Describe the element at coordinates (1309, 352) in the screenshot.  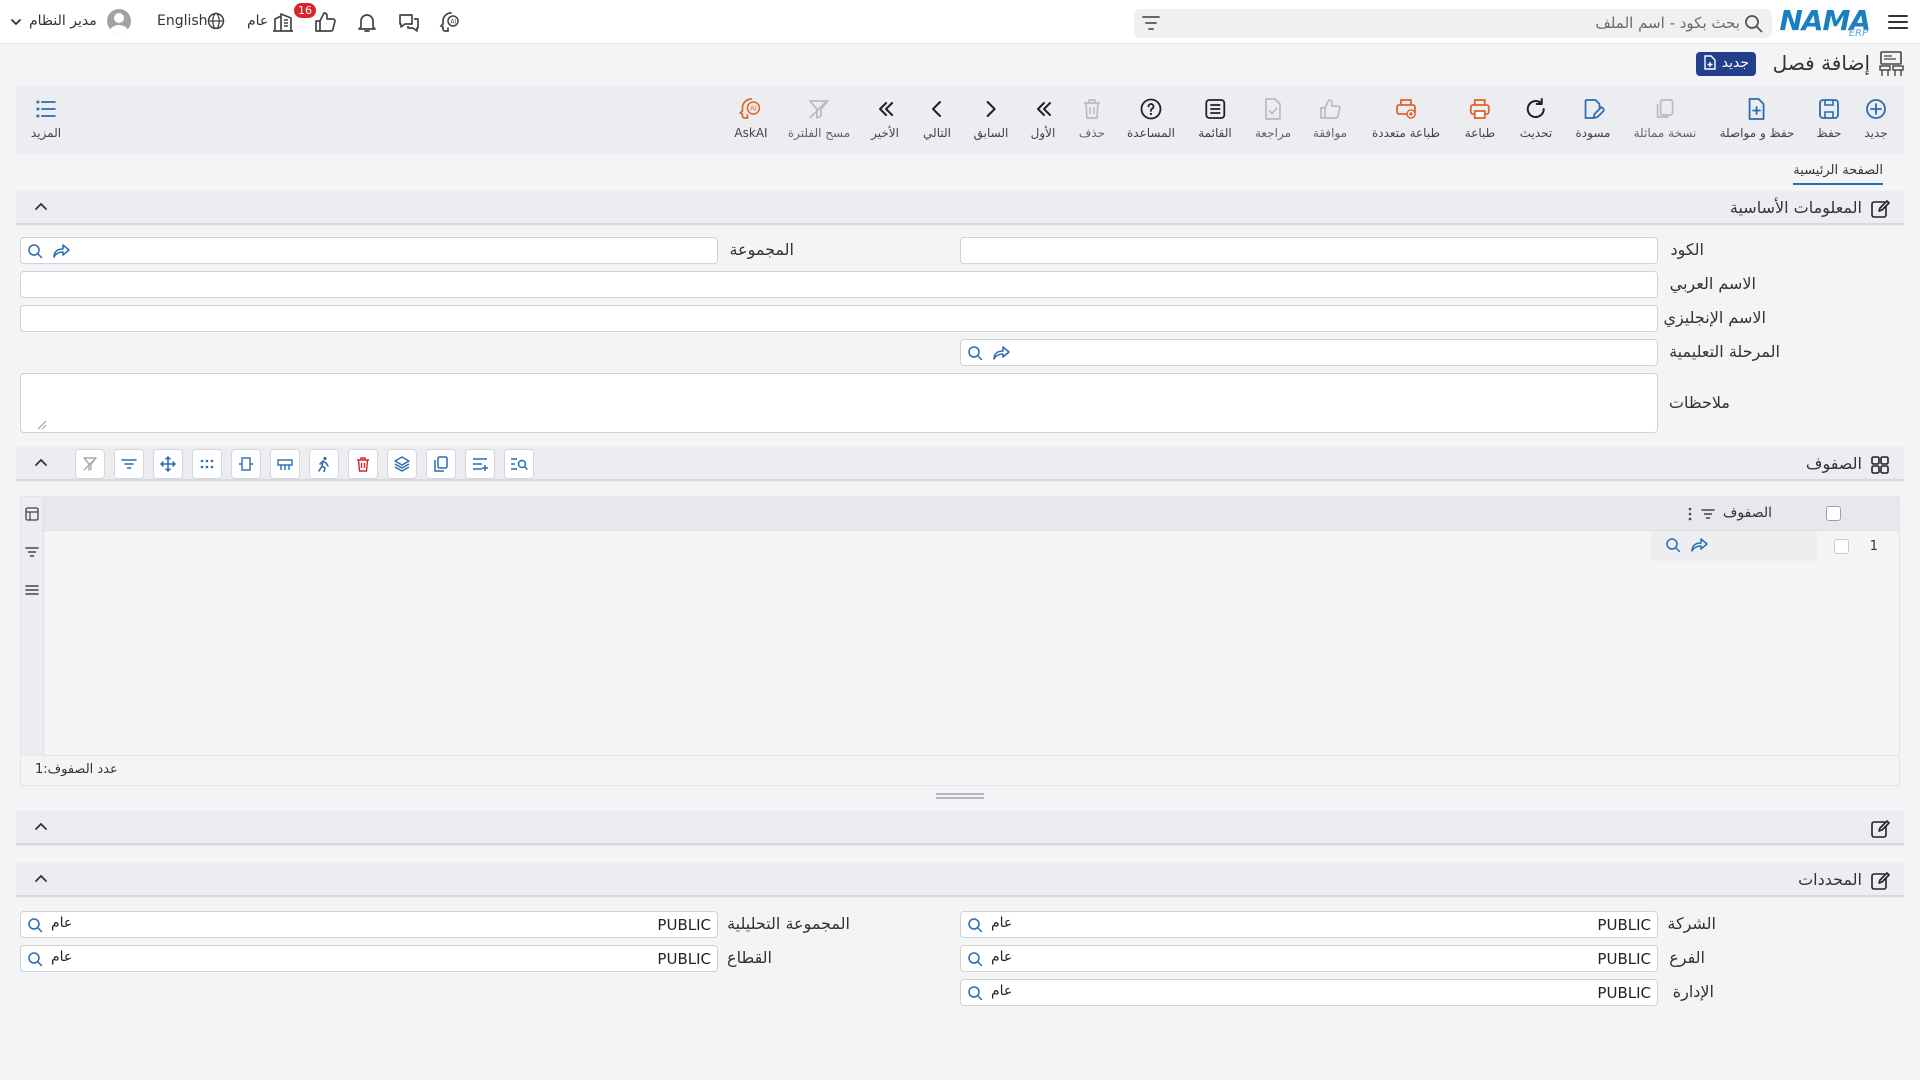
I see `stage-lookup` at that location.